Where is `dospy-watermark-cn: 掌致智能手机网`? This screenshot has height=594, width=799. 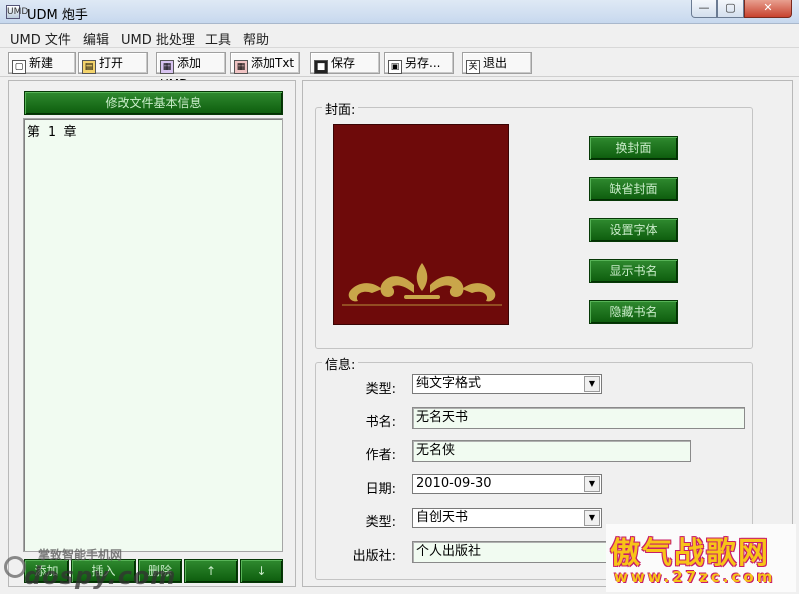 dospy-watermark-cn: 掌致智能手机网 is located at coordinates (80, 555).